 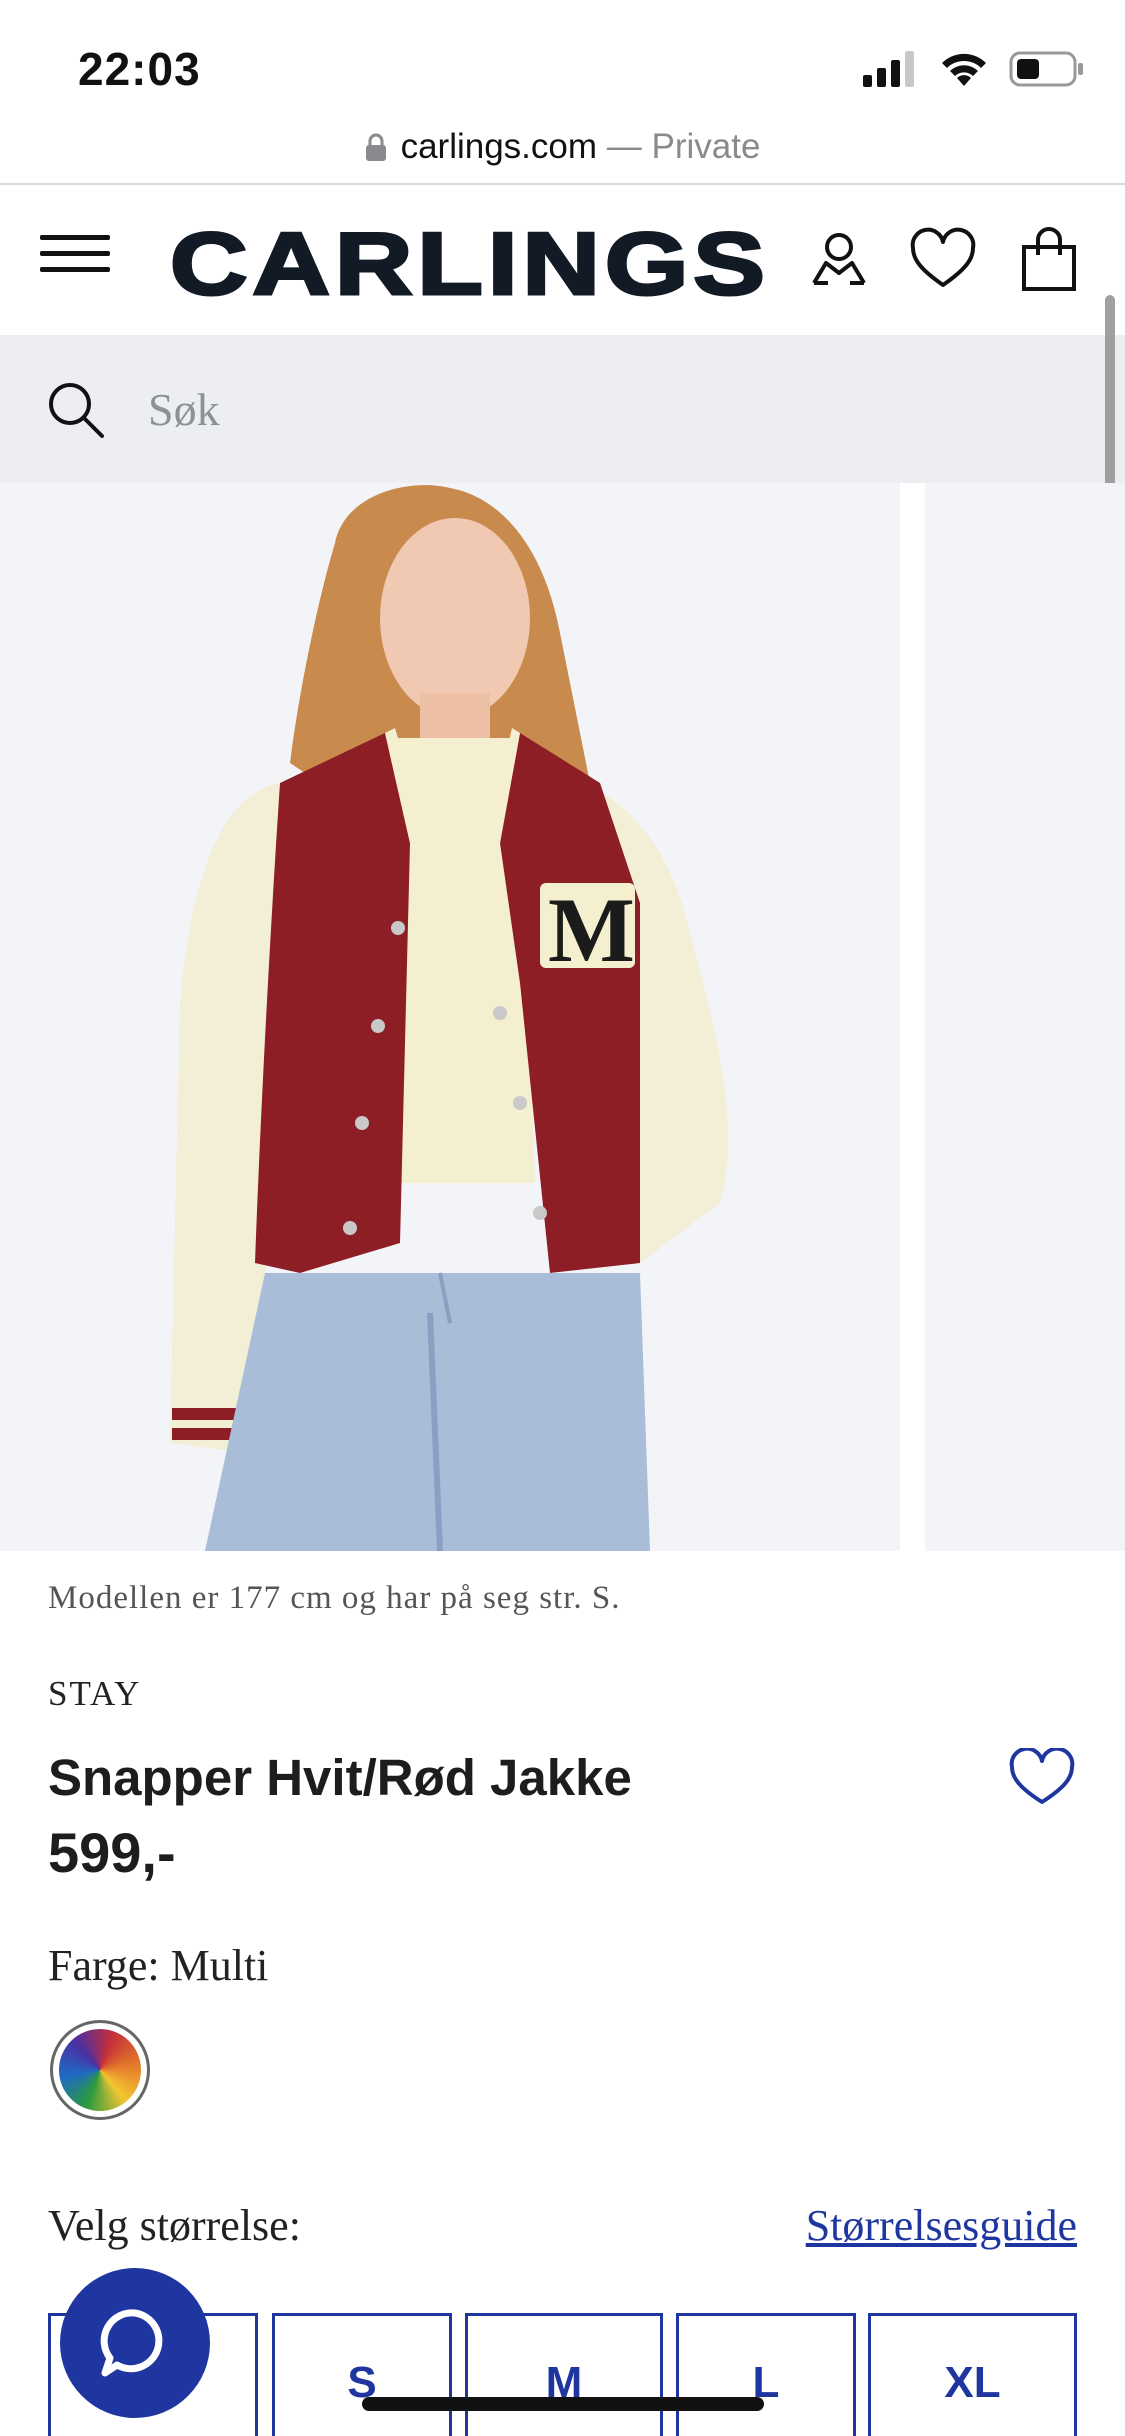 What do you see at coordinates (1025, 1017) in the screenshot?
I see `product-image-next` at bounding box center [1025, 1017].